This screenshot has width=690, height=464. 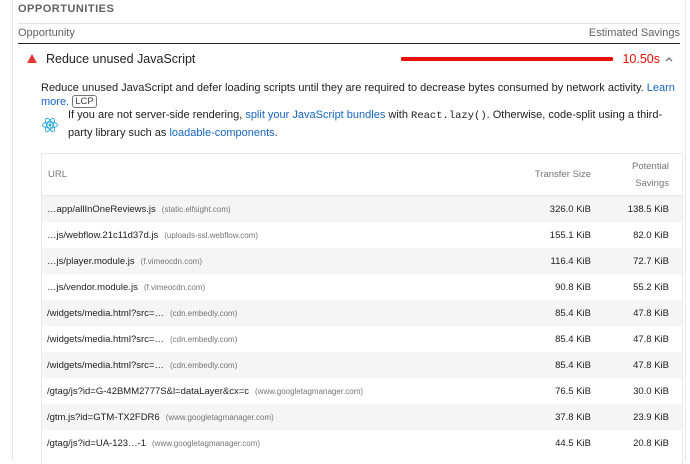 I want to click on opportunity-column-header: Opportunity, so click(x=46, y=33).